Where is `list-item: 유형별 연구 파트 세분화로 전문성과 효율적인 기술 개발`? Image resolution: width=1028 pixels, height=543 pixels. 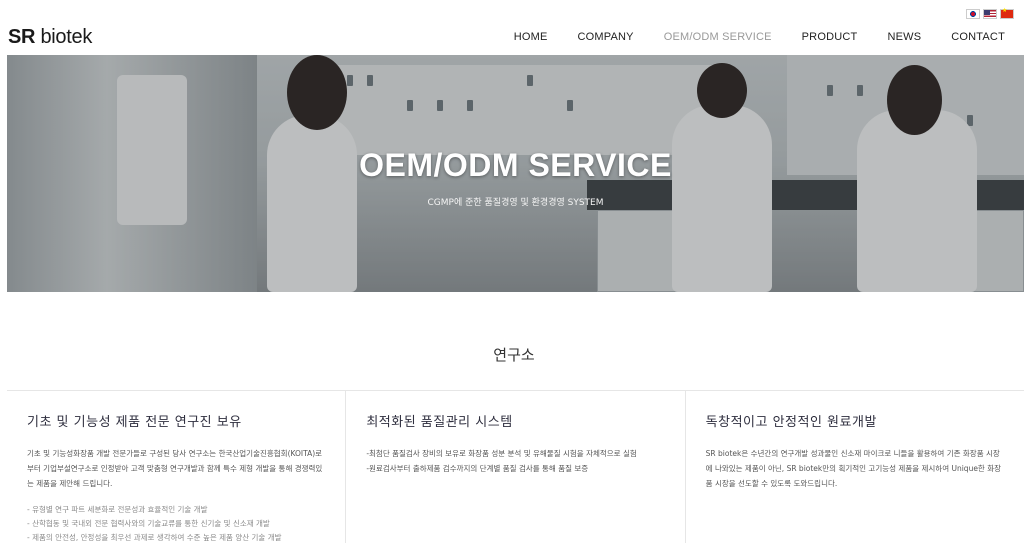
list-item: 유형별 연구 파트 세분화로 전문성과 효율적인 기술 개발 is located at coordinates (176, 510).